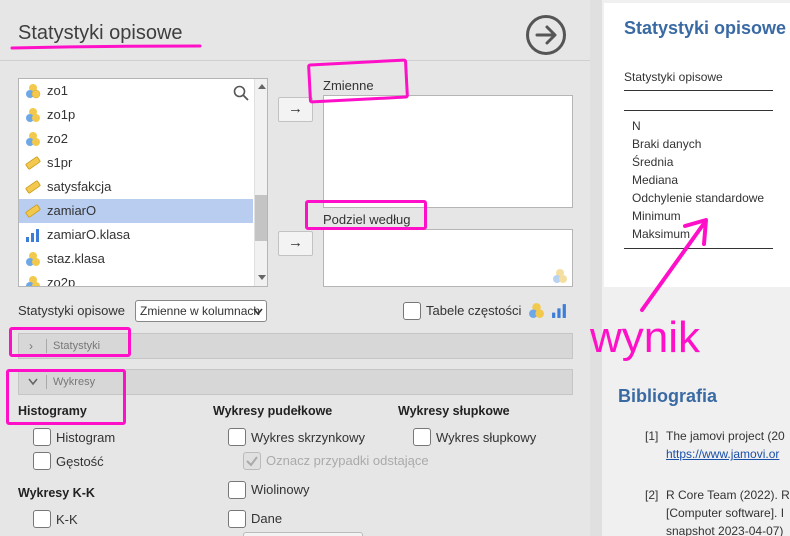 This screenshot has width=790, height=536. I want to click on annotation-box-plots, so click(66, 397).